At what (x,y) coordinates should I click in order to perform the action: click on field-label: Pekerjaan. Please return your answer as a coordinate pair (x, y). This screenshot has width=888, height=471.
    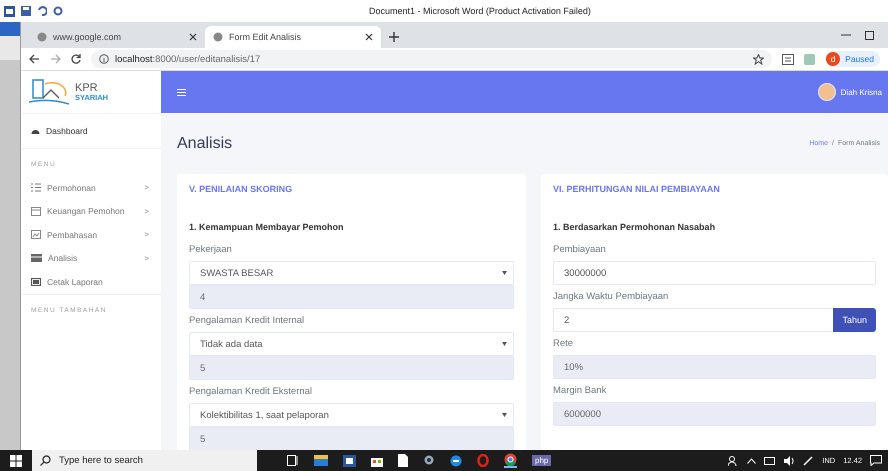
    Looking at the image, I should click on (211, 250).